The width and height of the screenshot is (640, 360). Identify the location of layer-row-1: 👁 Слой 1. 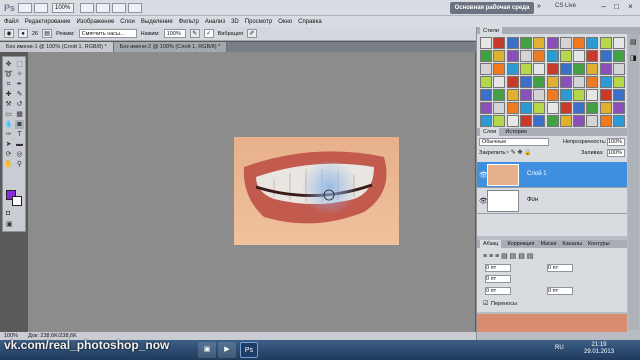
(552, 175).